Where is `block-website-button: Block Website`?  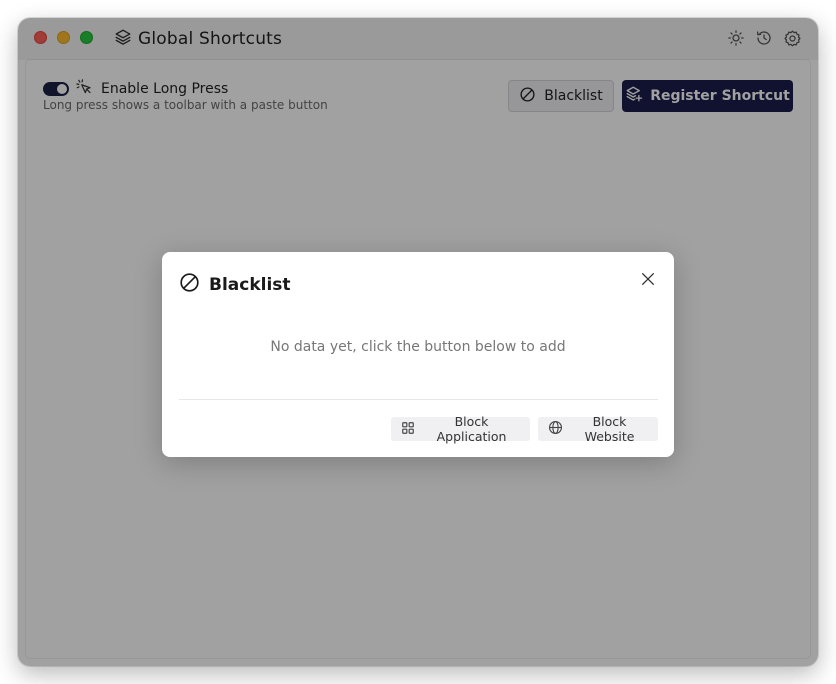 block-website-button: Block Website is located at coordinates (598, 429).